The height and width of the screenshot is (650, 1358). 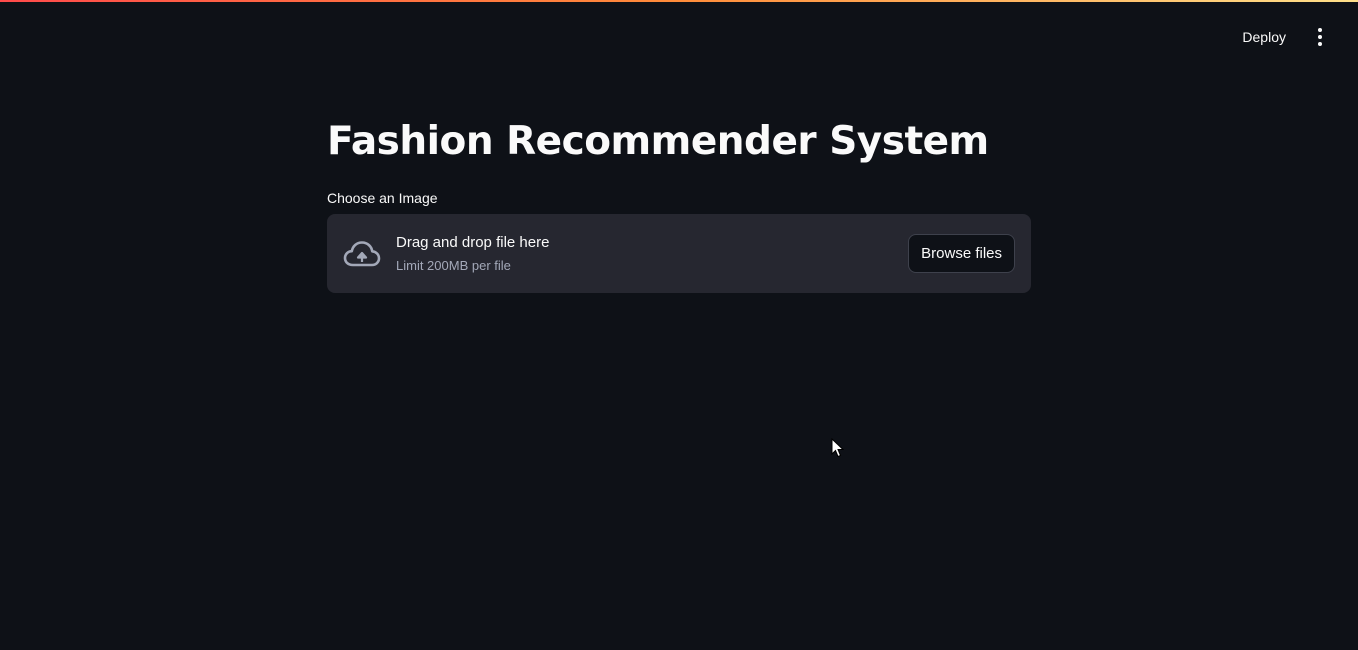 What do you see at coordinates (658, 141) in the screenshot?
I see `page-title: Fashion Recommender System` at bounding box center [658, 141].